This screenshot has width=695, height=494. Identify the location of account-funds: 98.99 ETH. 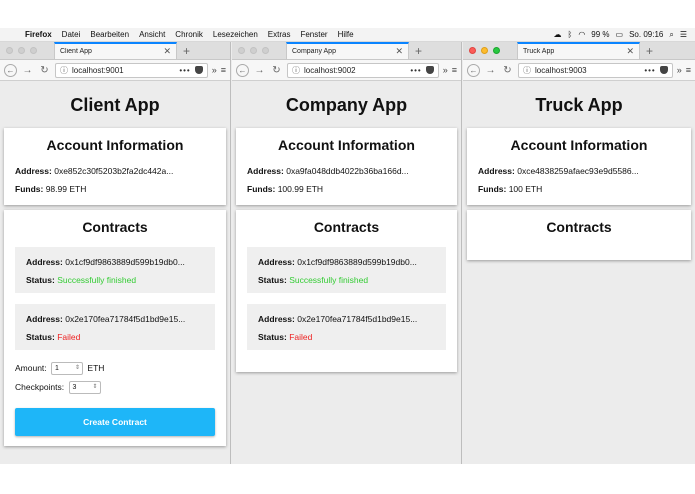
(66, 189).